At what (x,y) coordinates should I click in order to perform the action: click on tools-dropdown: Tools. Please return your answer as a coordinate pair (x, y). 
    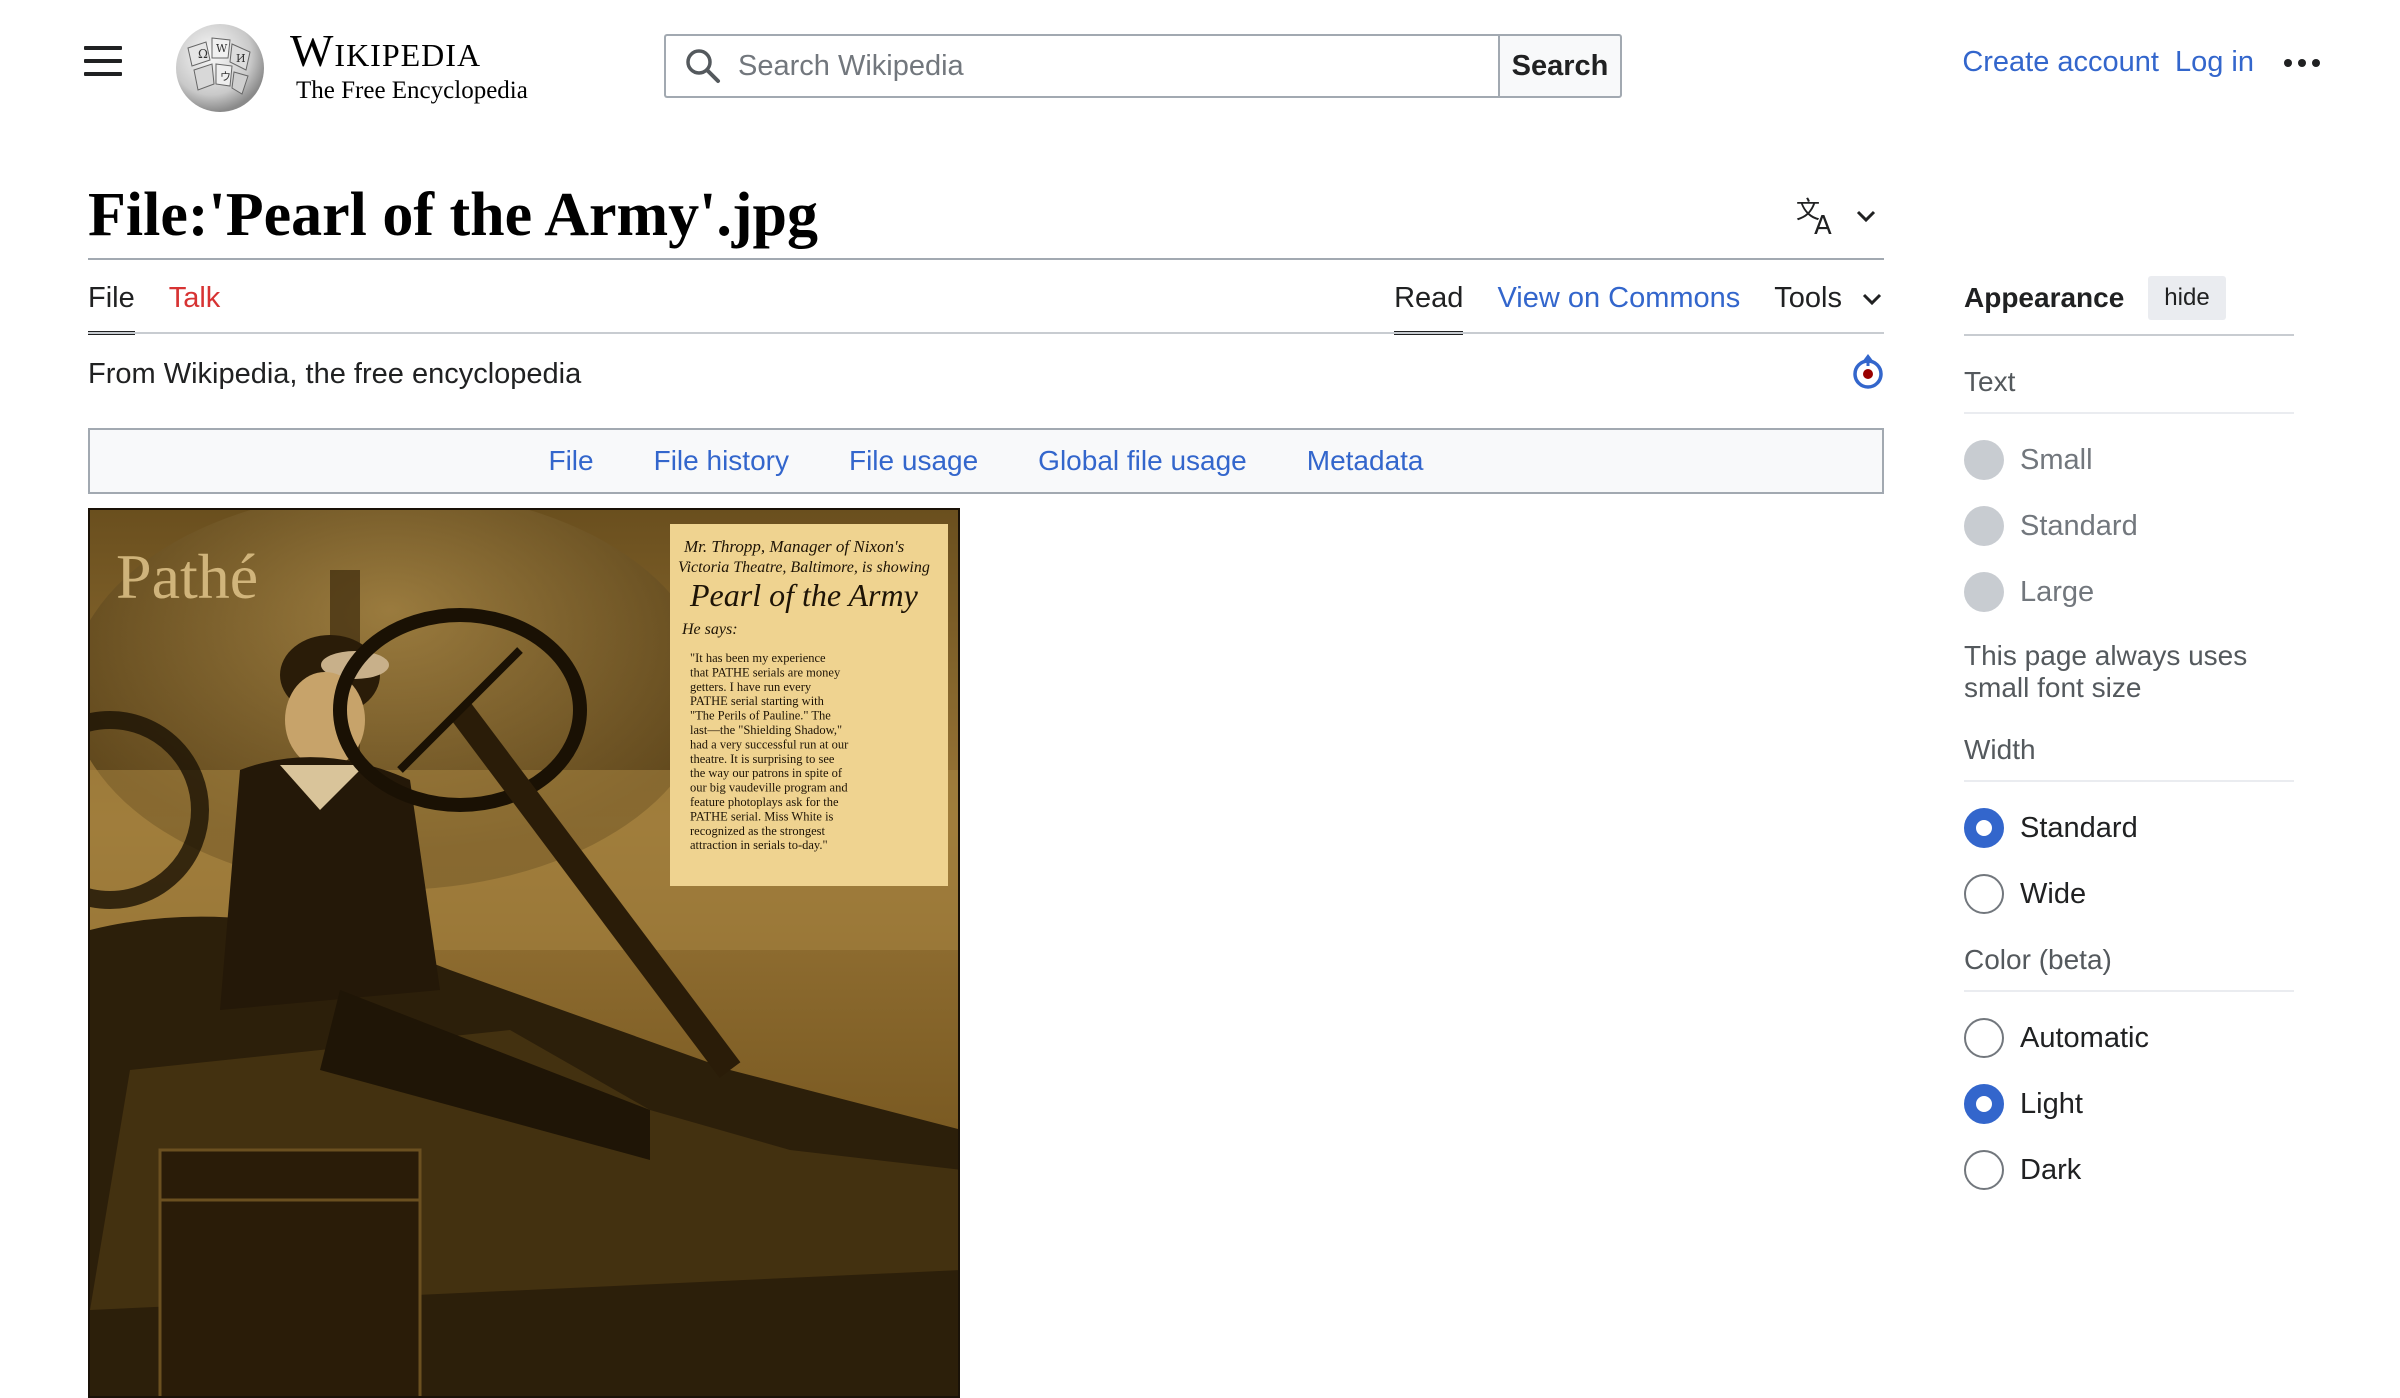
    Looking at the image, I should click on (1829, 306).